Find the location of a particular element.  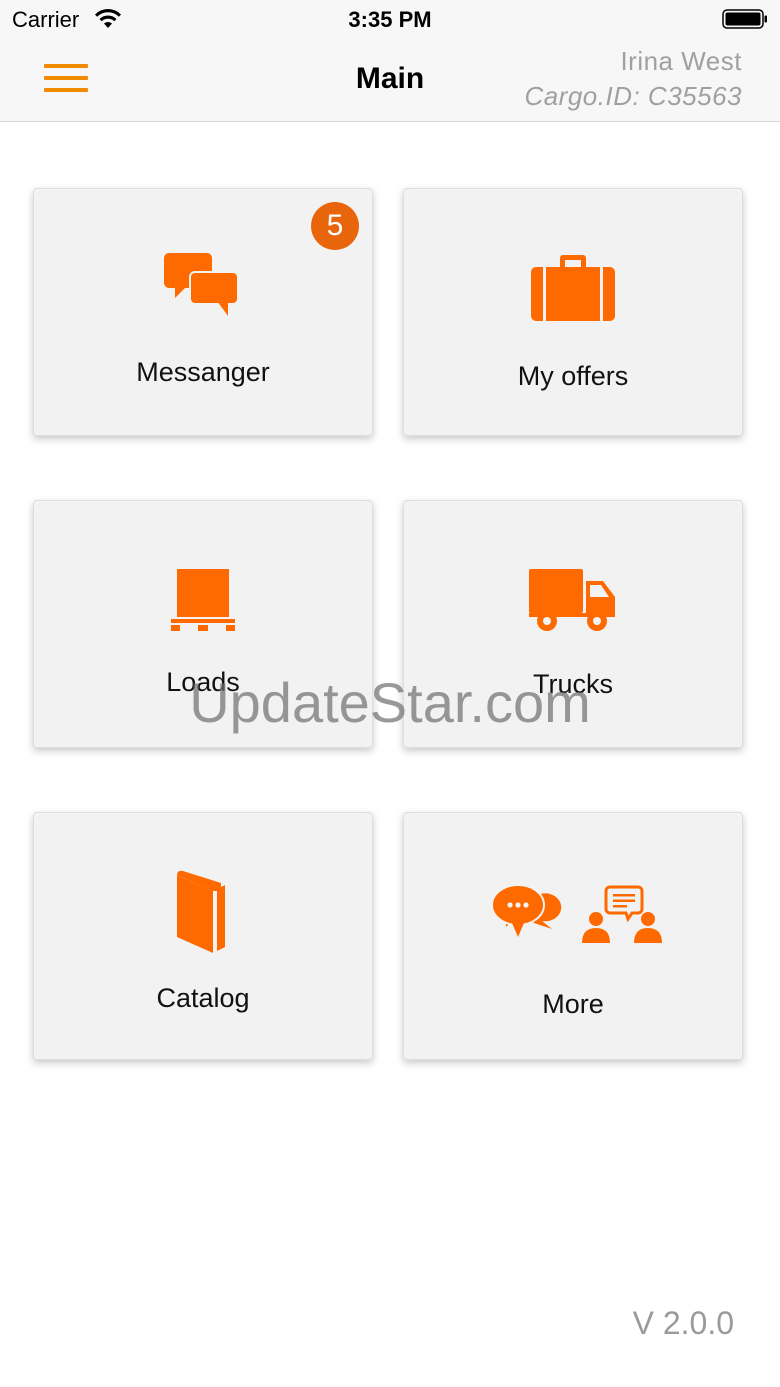

navigation-bar: Main Irina West Cargo.ID: C35563 is located at coordinates (390, 81).